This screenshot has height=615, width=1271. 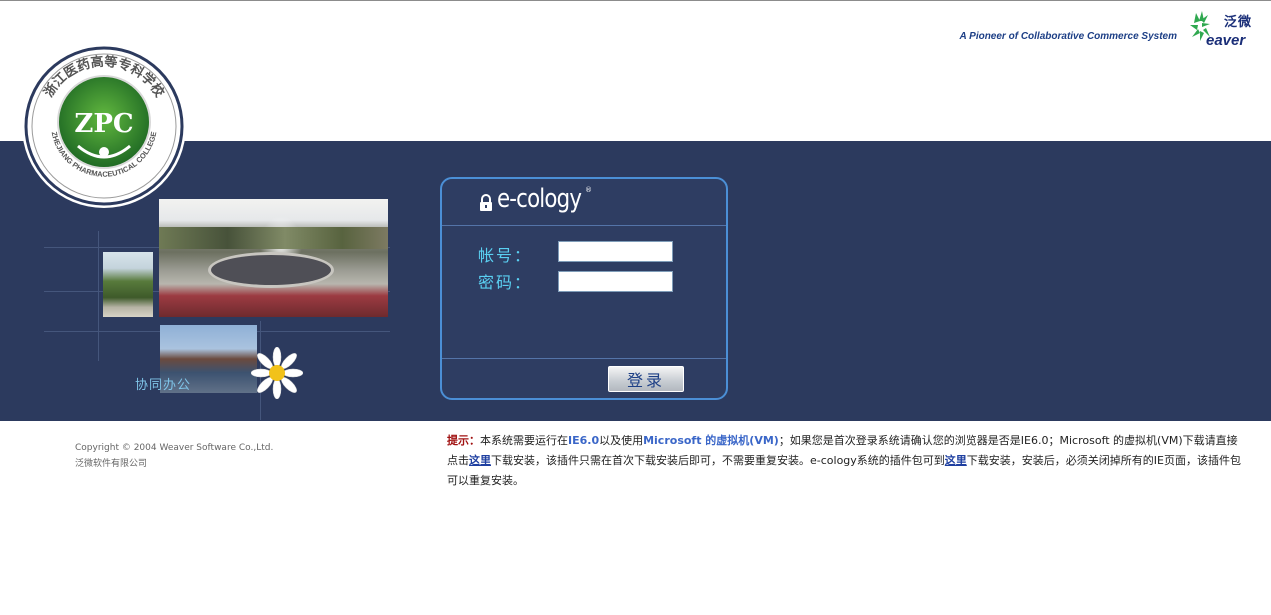 What do you see at coordinates (956, 460) in the screenshot?
I see `plugin-download-link: 这里` at bounding box center [956, 460].